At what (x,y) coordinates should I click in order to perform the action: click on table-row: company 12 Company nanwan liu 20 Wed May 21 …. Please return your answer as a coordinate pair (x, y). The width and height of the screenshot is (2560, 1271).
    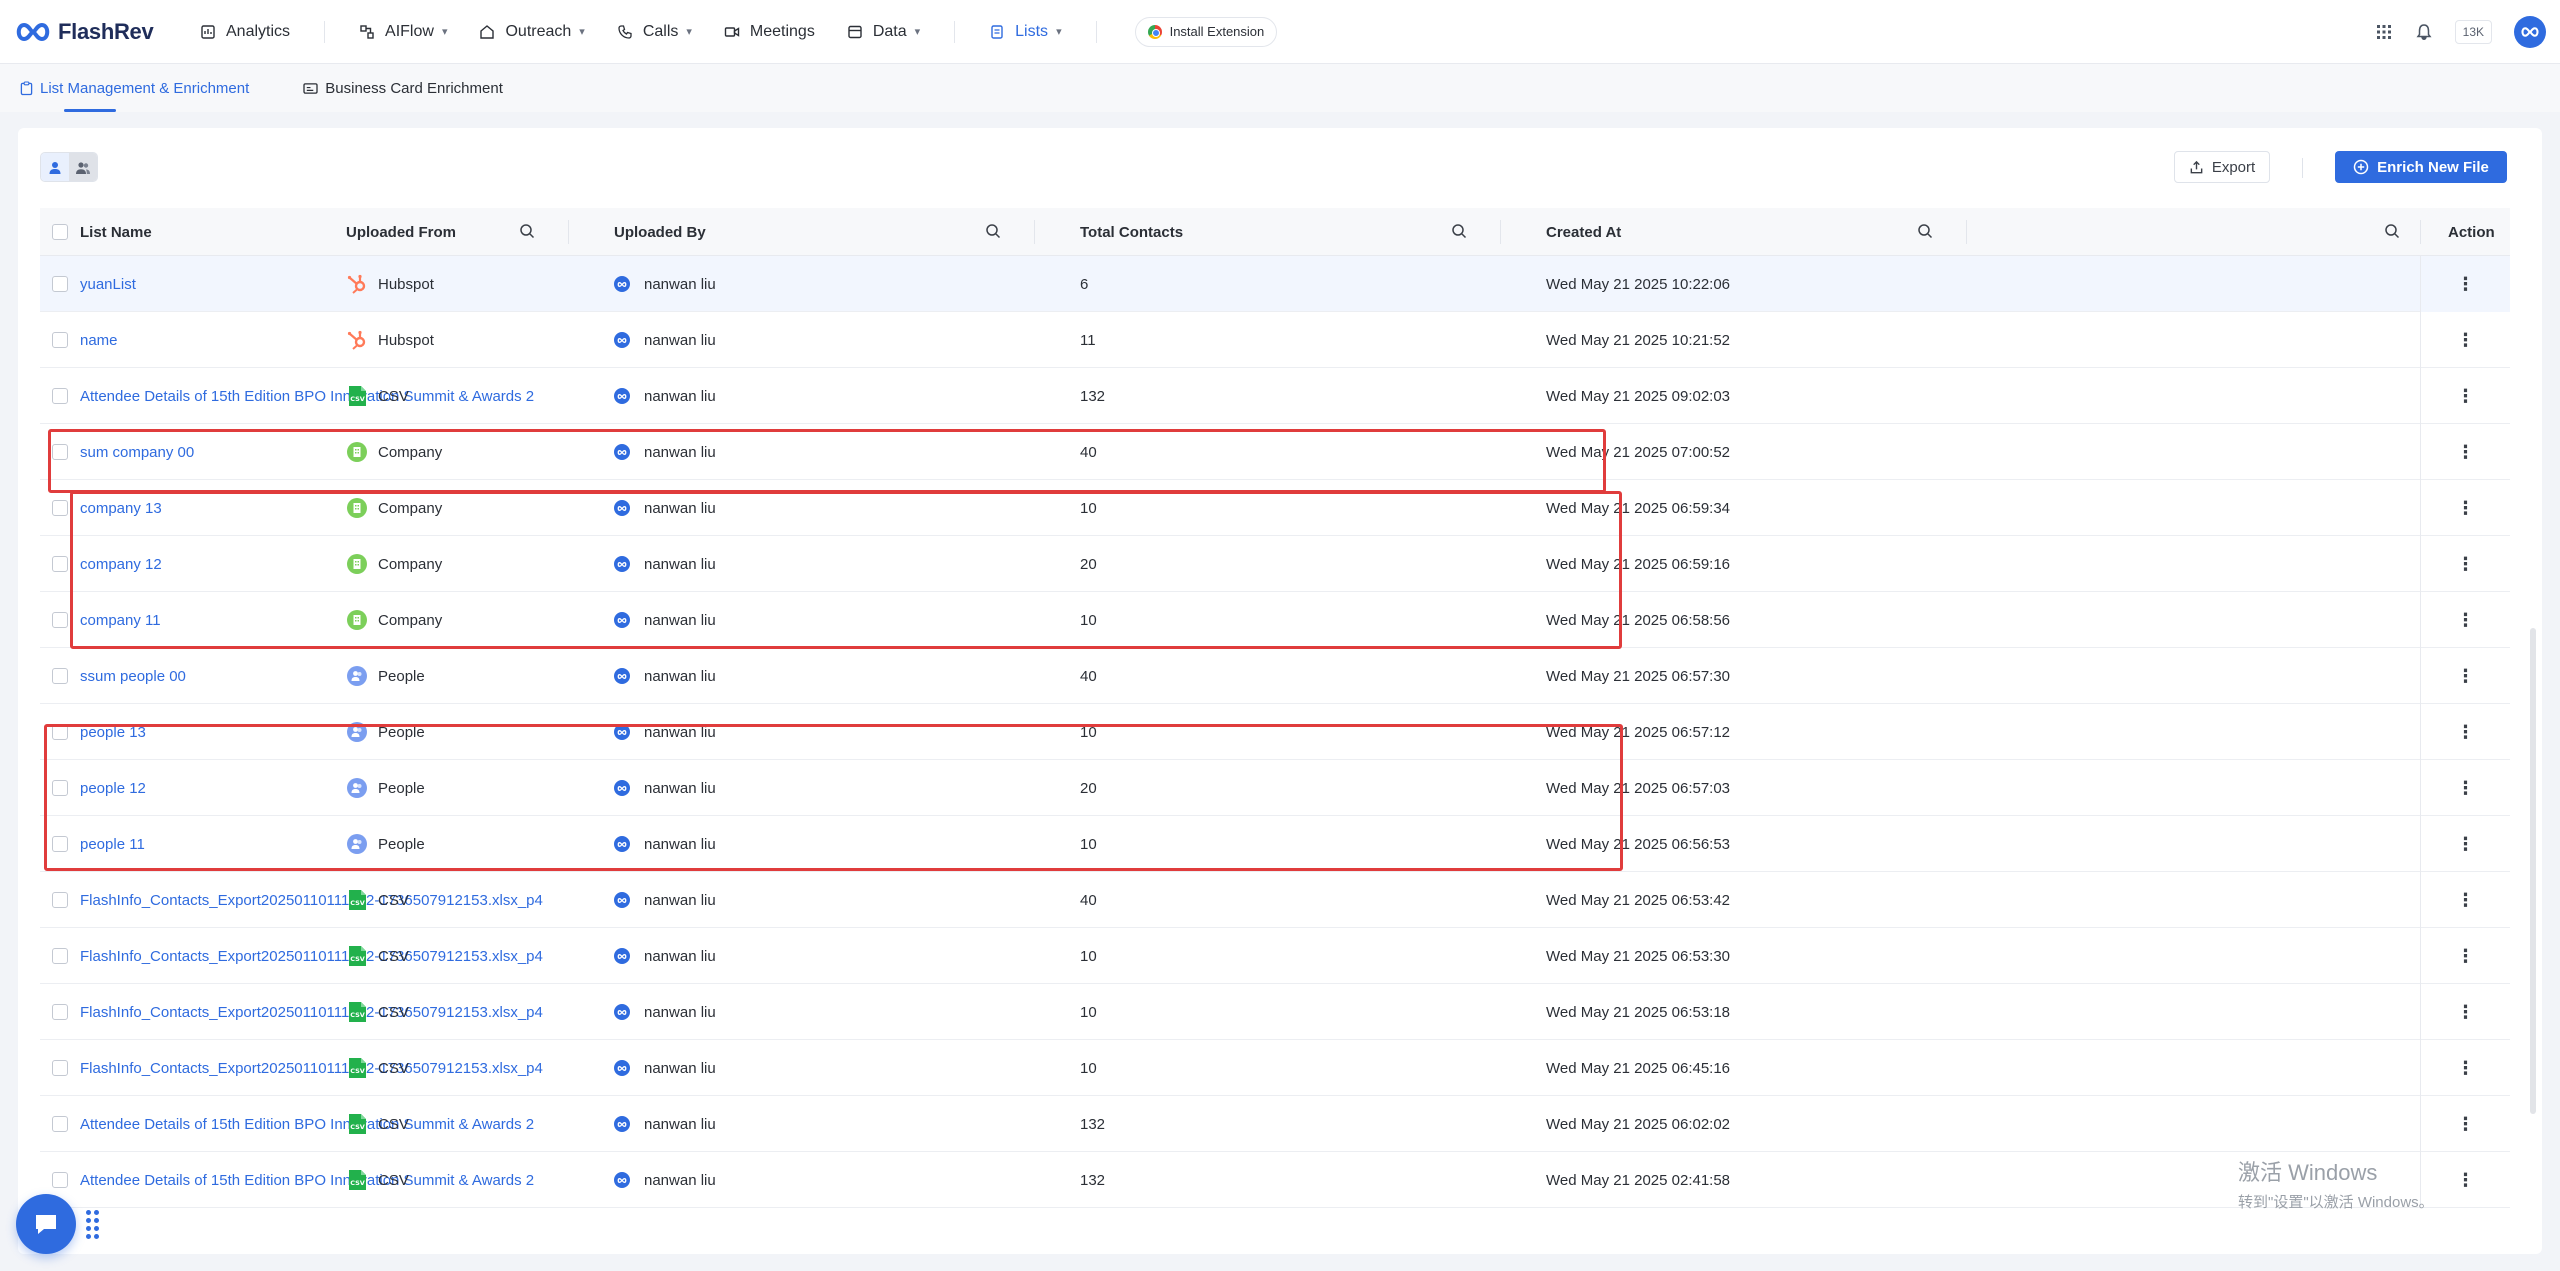
    Looking at the image, I should click on (1275, 564).